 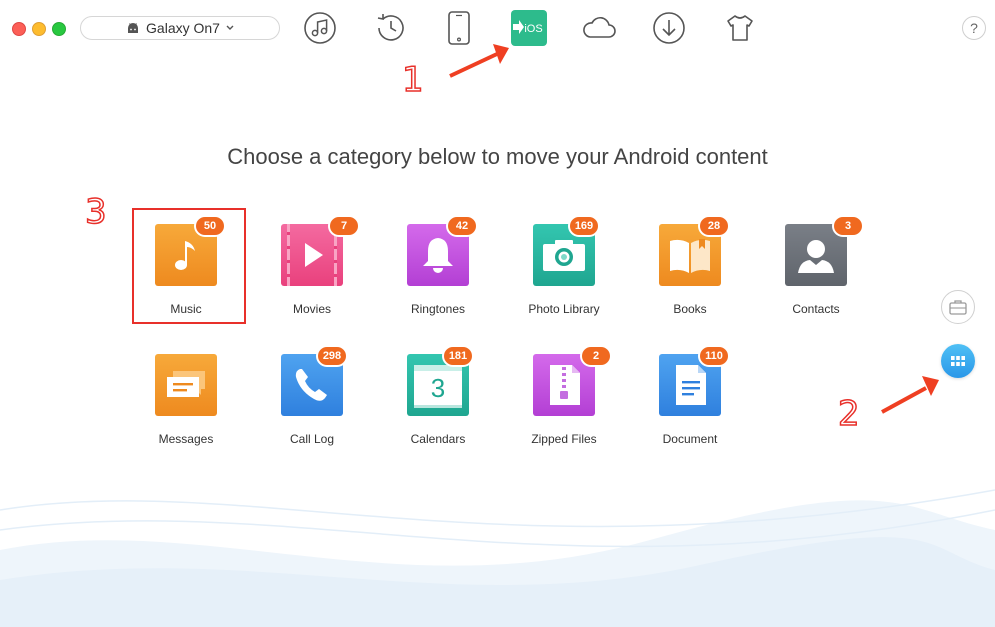 I want to click on call-log-count-badge: 298, so click(x=332, y=356).